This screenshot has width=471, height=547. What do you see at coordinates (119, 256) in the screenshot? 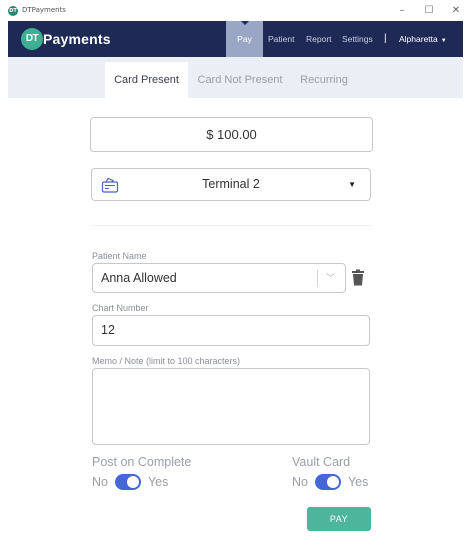
I see `patient-name-label: Patient Name` at bounding box center [119, 256].